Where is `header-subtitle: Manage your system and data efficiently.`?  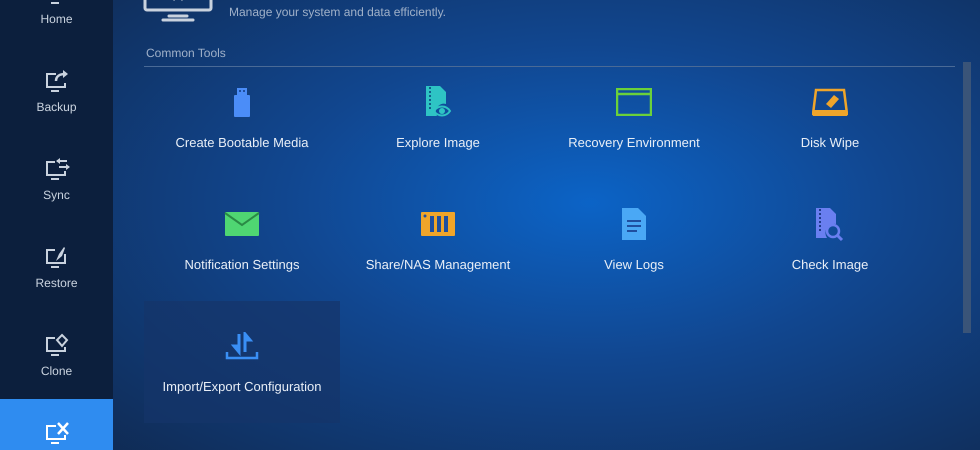
header-subtitle: Manage your system and data efficiently. is located at coordinates (337, 12).